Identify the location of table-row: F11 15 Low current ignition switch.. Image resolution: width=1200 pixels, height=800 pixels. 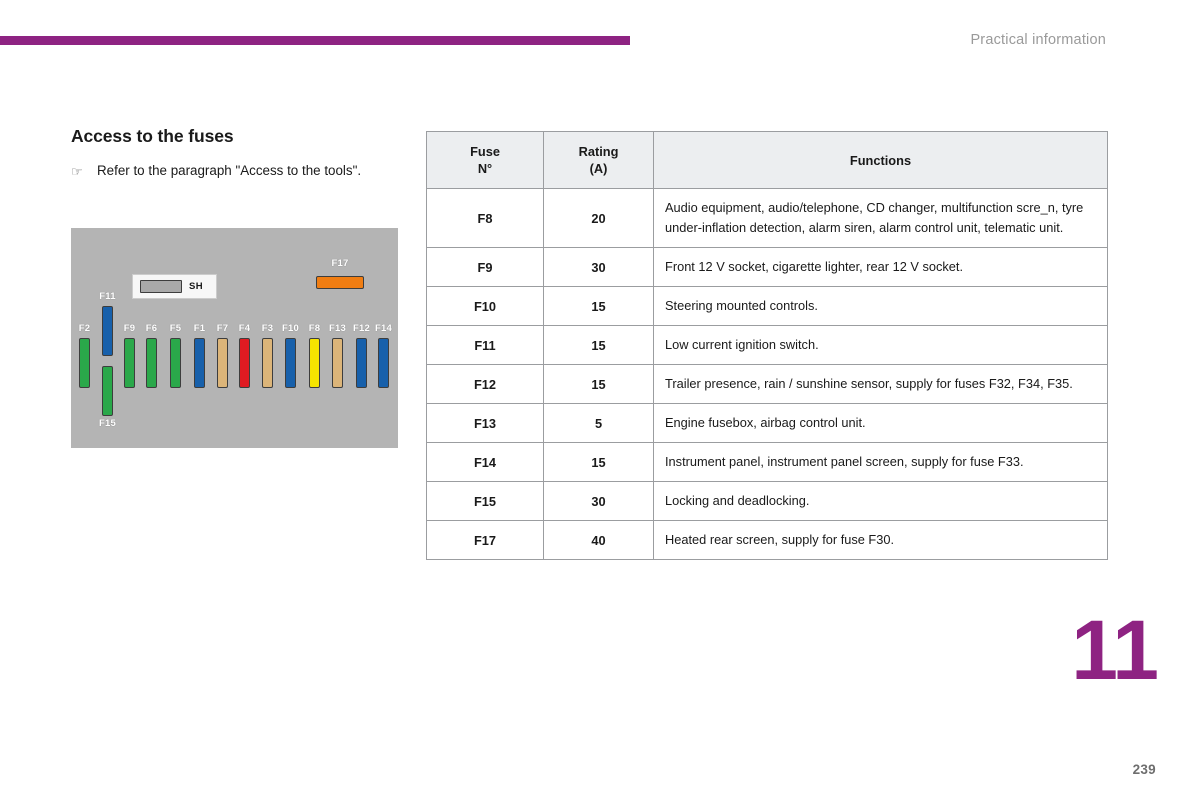
(767, 345).